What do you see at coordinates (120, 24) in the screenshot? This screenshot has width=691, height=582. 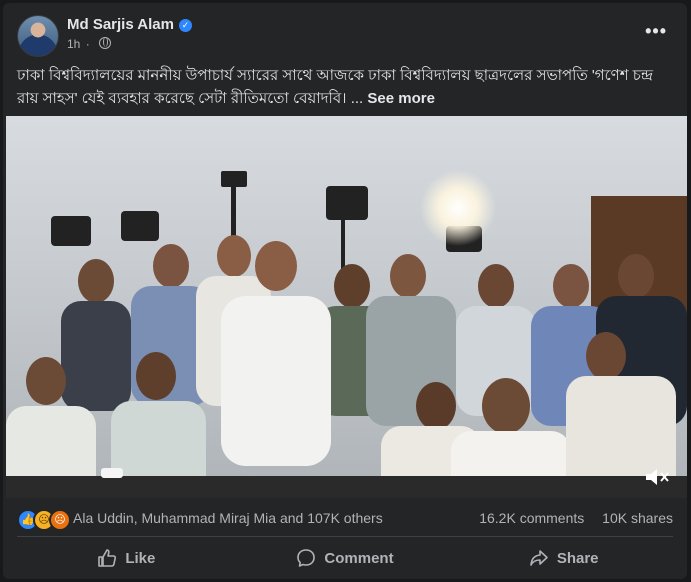 I see `author-name: Md Sarjis Alam` at bounding box center [120, 24].